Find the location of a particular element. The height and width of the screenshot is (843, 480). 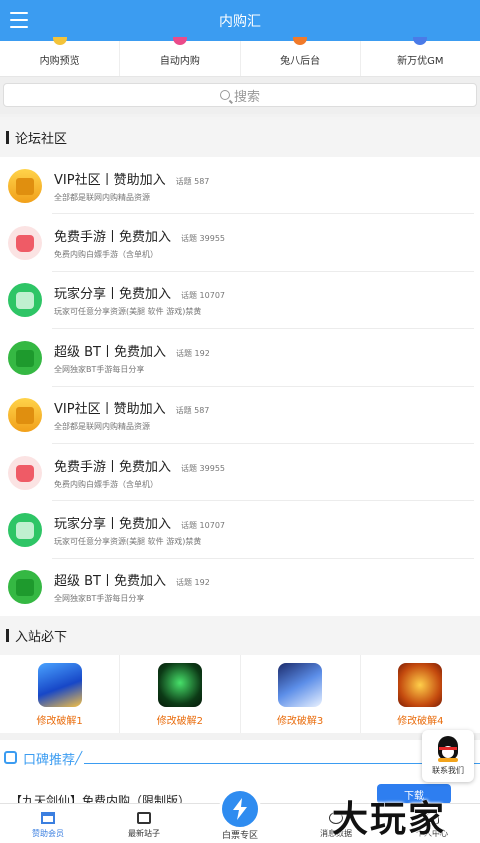

doc-icon is located at coordinates (179, 41).